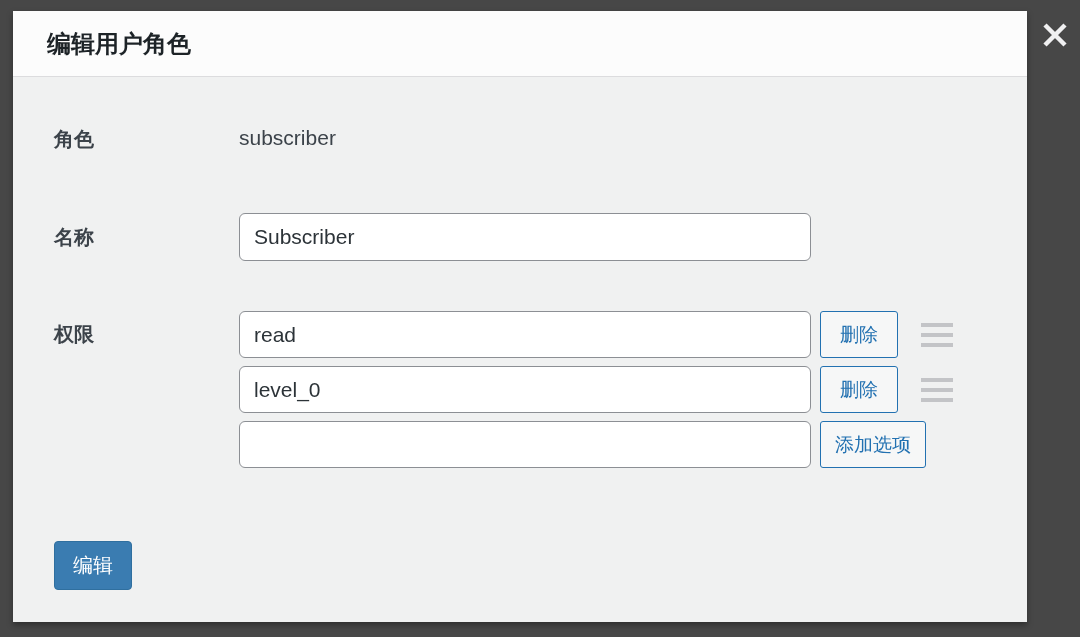 The height and width of the screenshot is (637, 1080). What do you see at coordinates (74, 237) in the screenshot?
I see `field-label: 名称` at bounding box center [74, 237].